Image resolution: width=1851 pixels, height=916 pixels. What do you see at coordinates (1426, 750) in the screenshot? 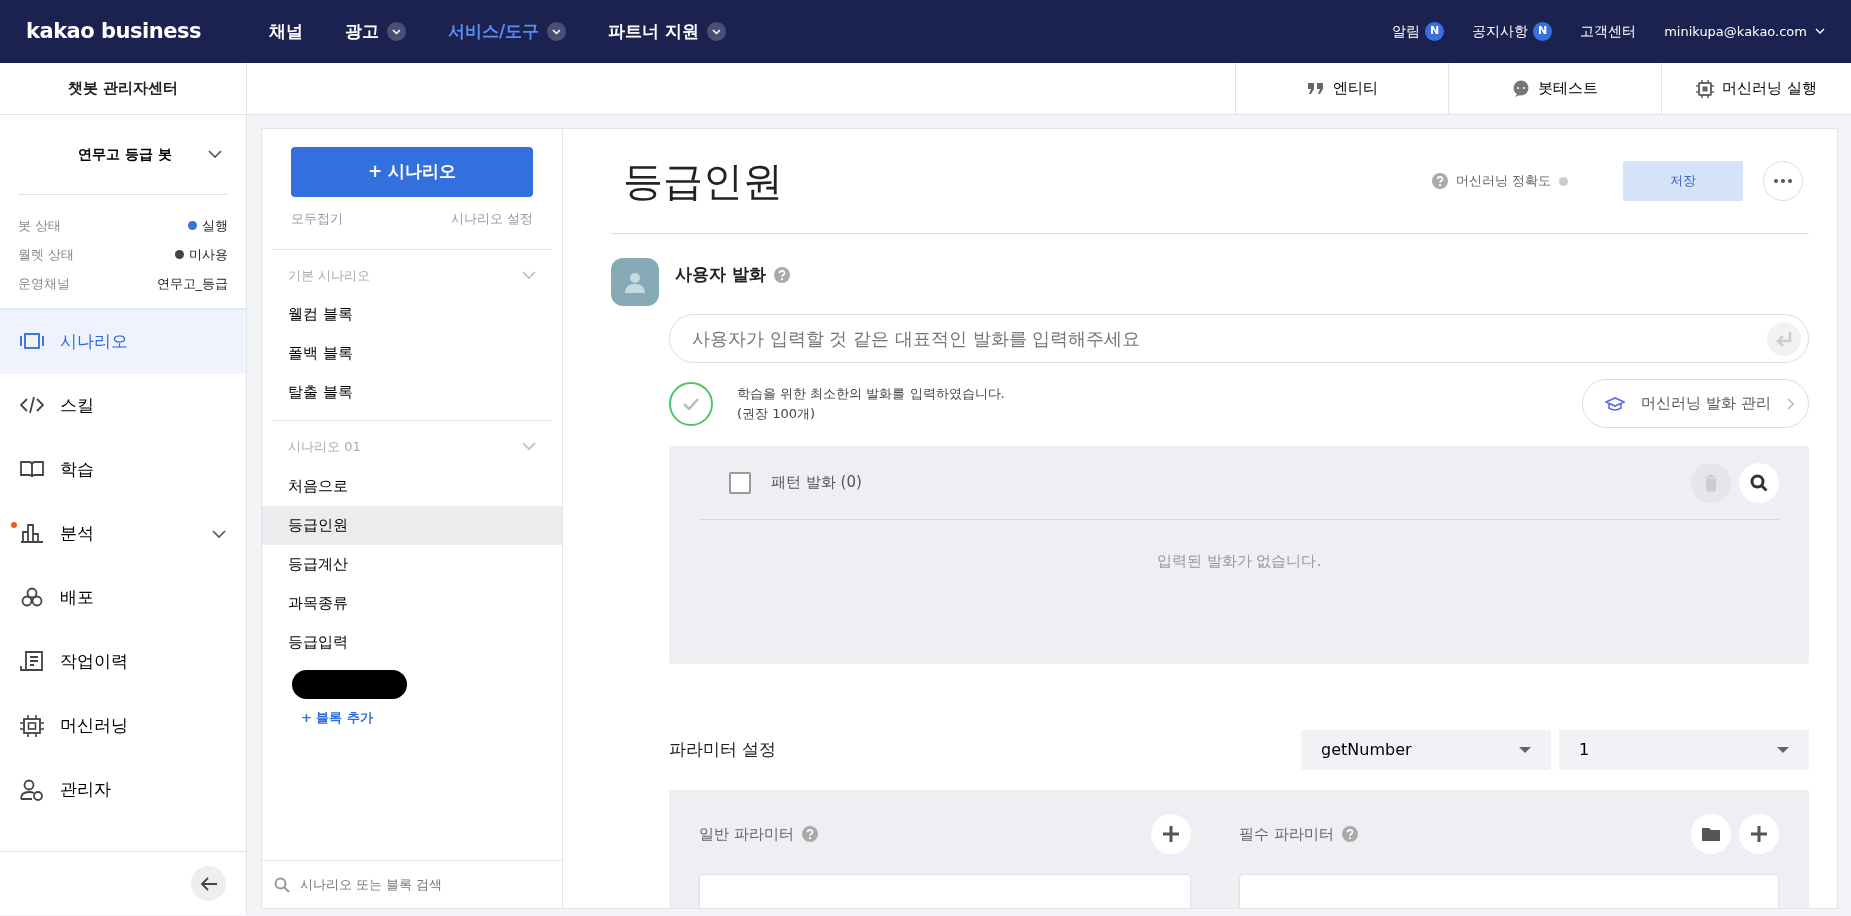
I see `parameter-select: getNumber` at bounding box center [1426, 750].